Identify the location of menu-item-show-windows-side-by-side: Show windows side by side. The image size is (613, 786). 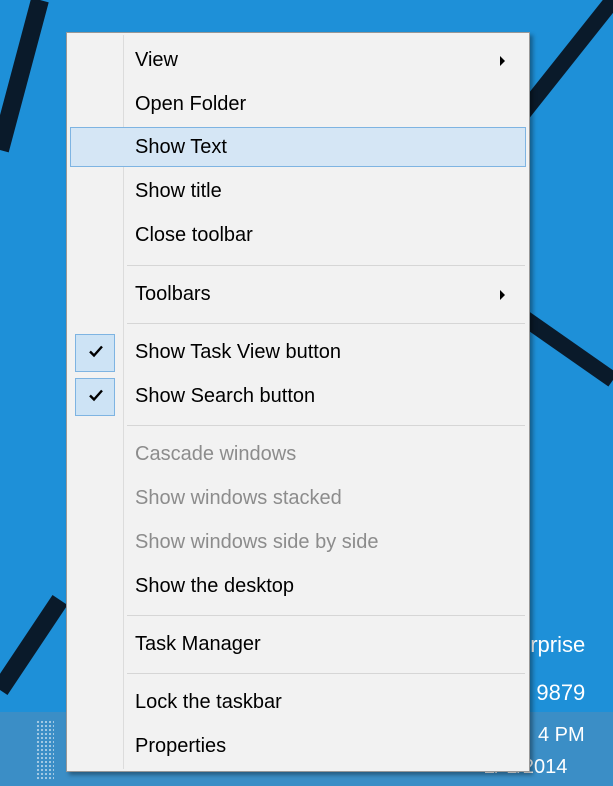
(298, 542).